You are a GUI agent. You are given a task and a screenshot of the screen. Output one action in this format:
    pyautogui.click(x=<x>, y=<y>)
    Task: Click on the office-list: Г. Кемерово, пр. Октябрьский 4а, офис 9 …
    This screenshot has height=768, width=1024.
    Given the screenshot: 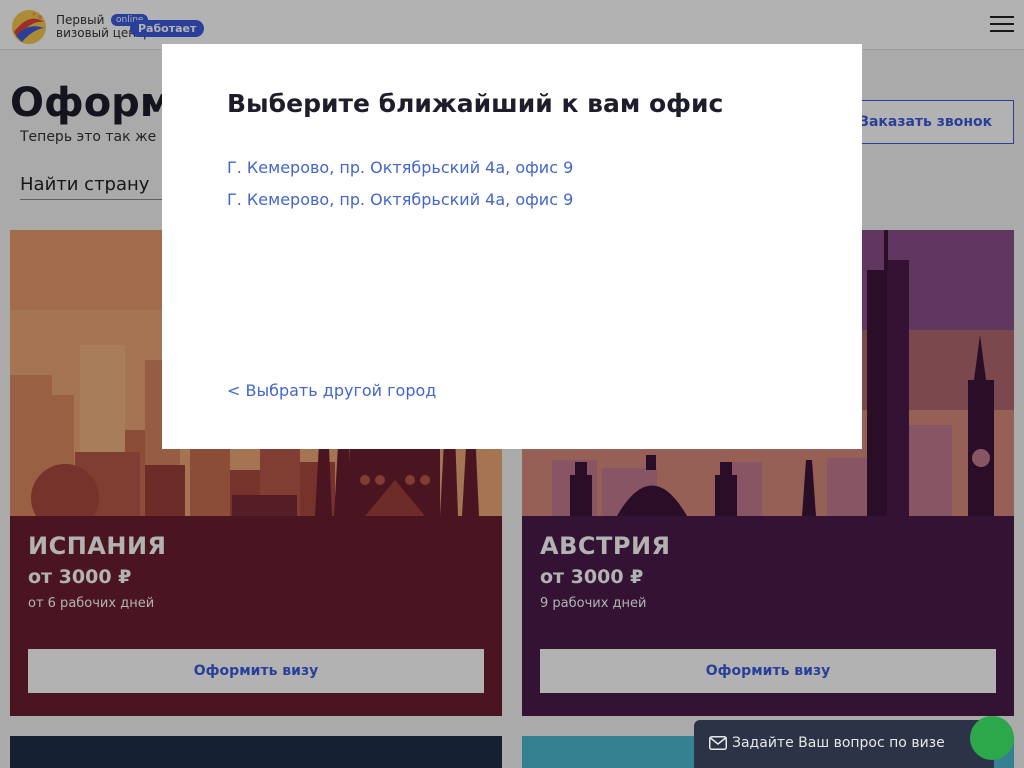 What is the action you would take?
    pyautogui.click(x=400, y=184)
    